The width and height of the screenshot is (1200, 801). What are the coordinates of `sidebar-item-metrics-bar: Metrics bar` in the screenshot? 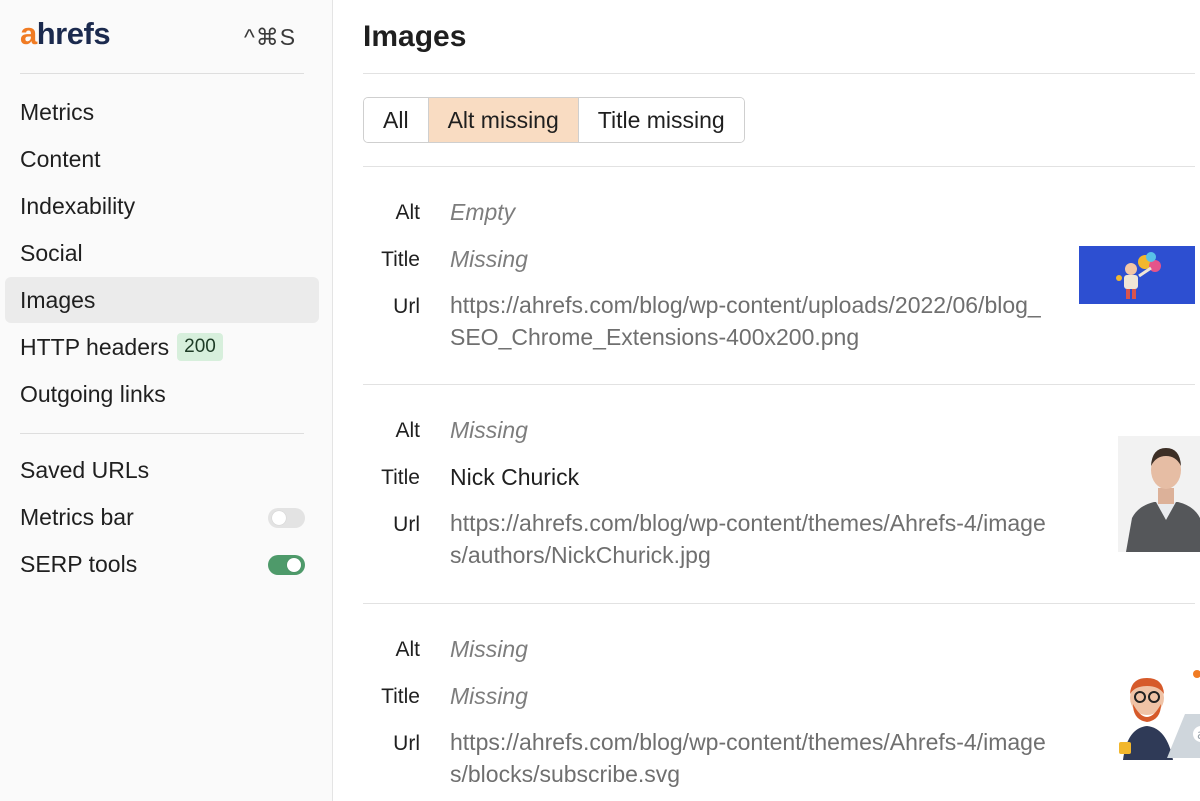 It's located at (162, 517).